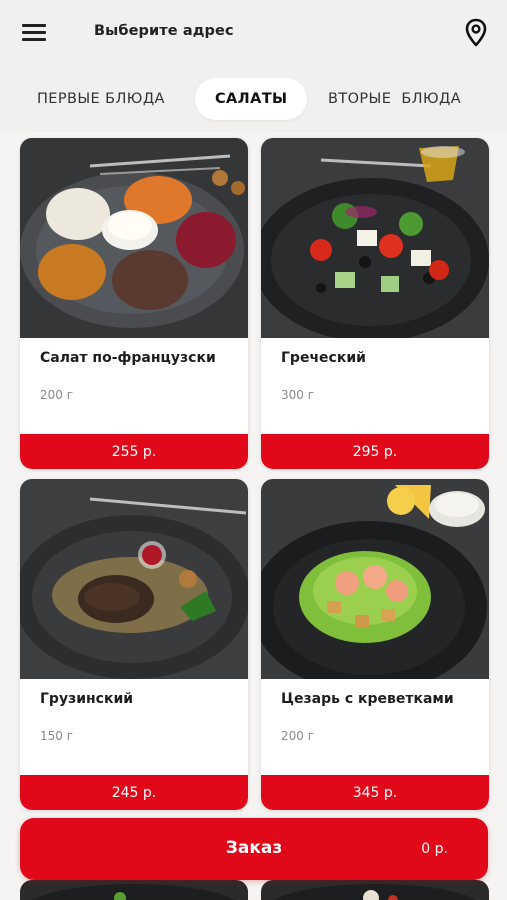 This screenshot has width=507, height=900. What do you see at coordinates (128, 358) in the screenshot?
I see `product-name: Салат по-французски` at bounding box center [128, 358].